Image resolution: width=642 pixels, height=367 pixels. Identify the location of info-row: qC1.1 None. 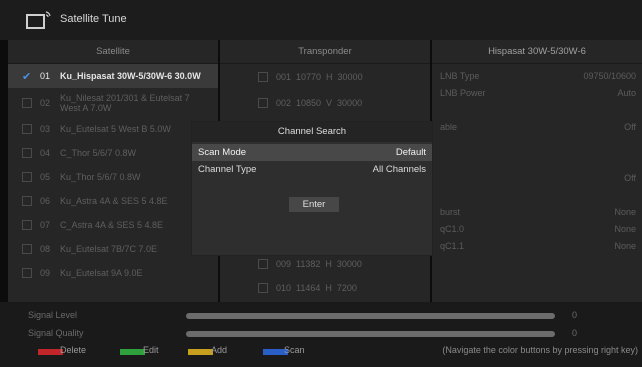
(537, 245).